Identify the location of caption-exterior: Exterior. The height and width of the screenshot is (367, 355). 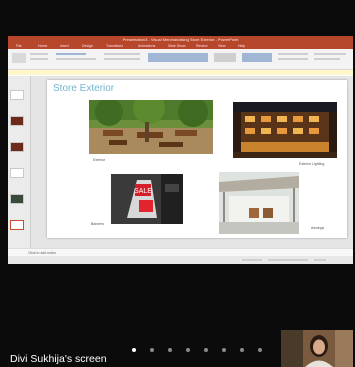
(99, 160).